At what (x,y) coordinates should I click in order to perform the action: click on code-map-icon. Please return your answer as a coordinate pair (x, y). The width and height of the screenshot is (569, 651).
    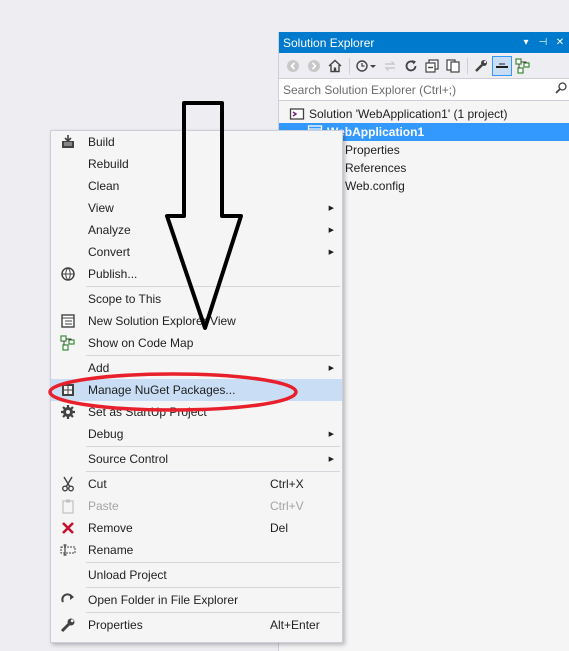
    Looking at the image, I should click on (68, 343).